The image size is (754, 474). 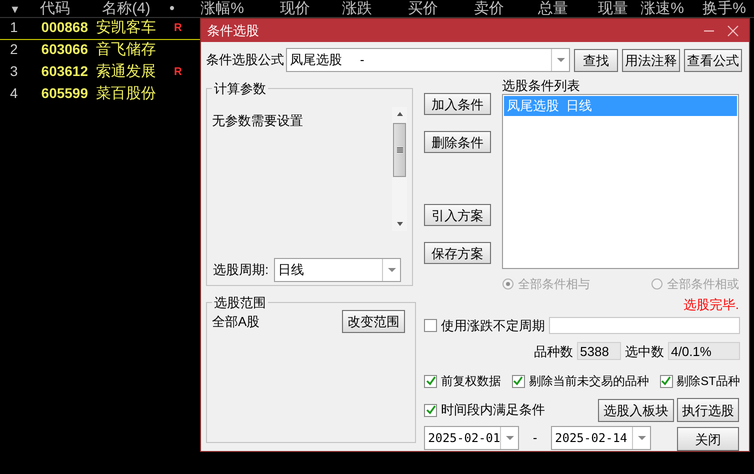 I want to click on stock-code: 000868, so click(x=64, y=27).